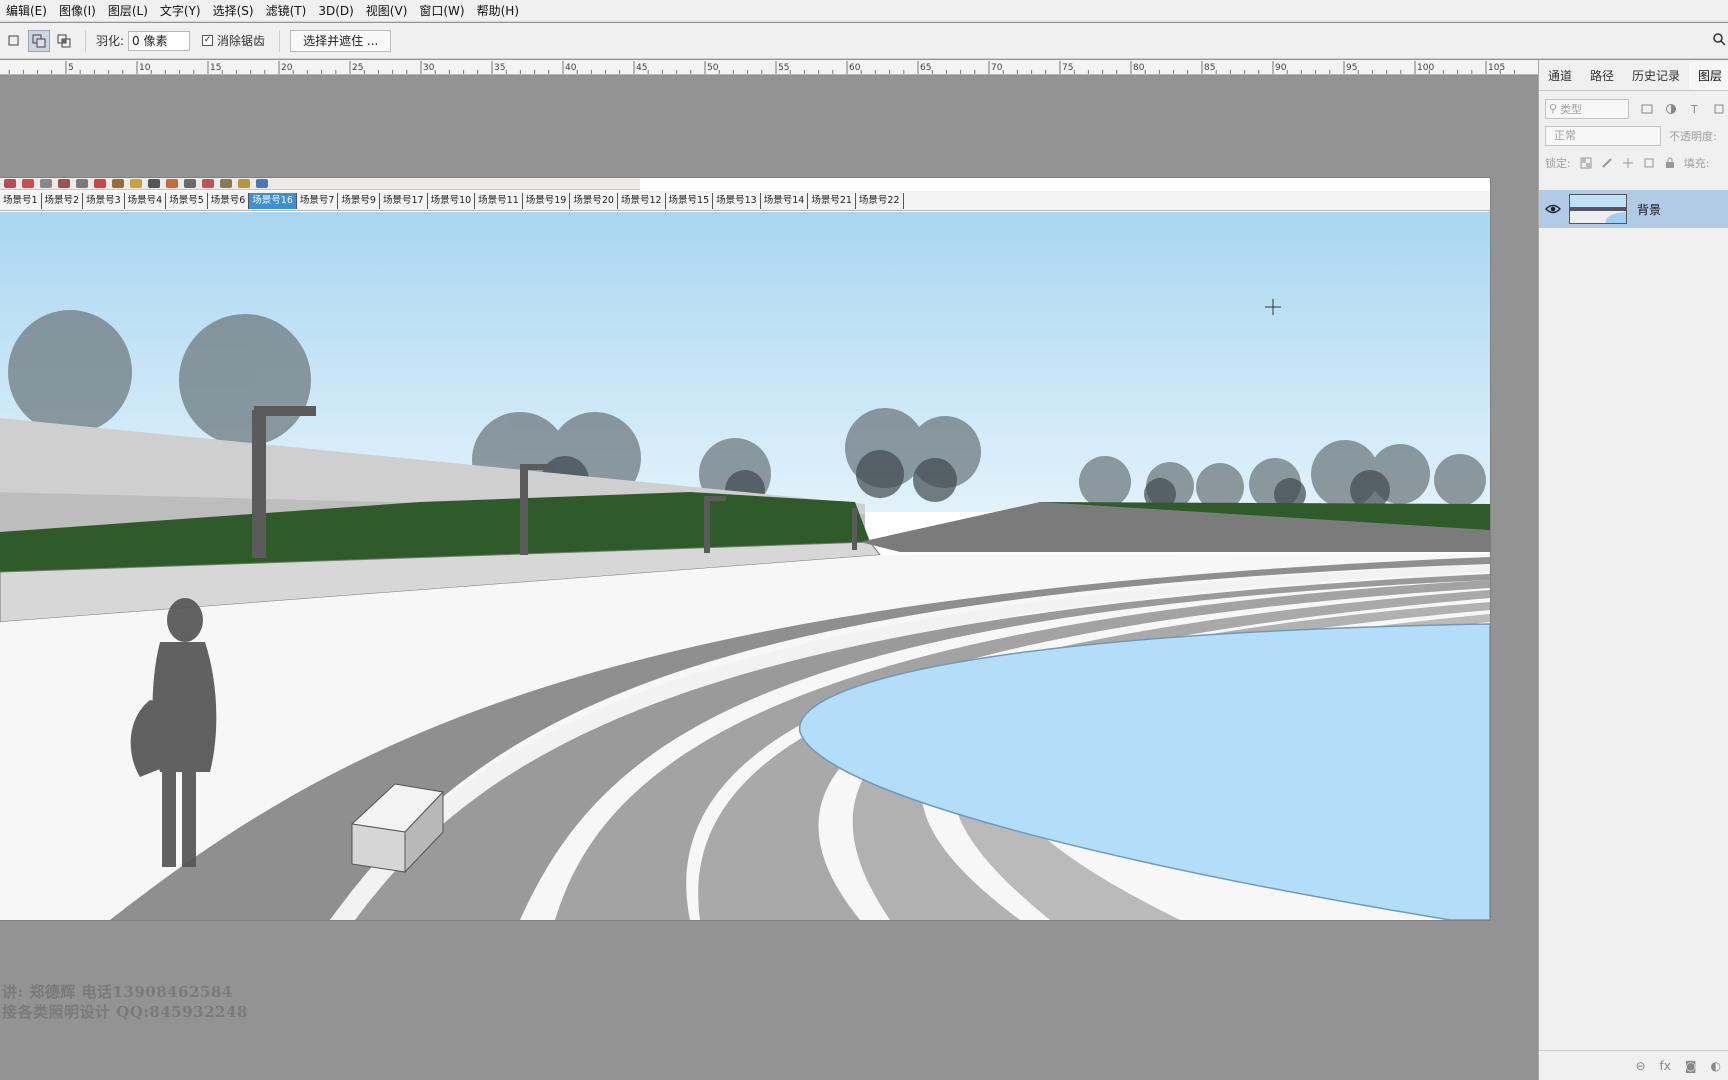 This screenshot has height=1080, width=1728. What do you see at coordinates (785, 200) in the screenshot?
I see `scene-tab: 场景号14` at bounding box center [785, 200].